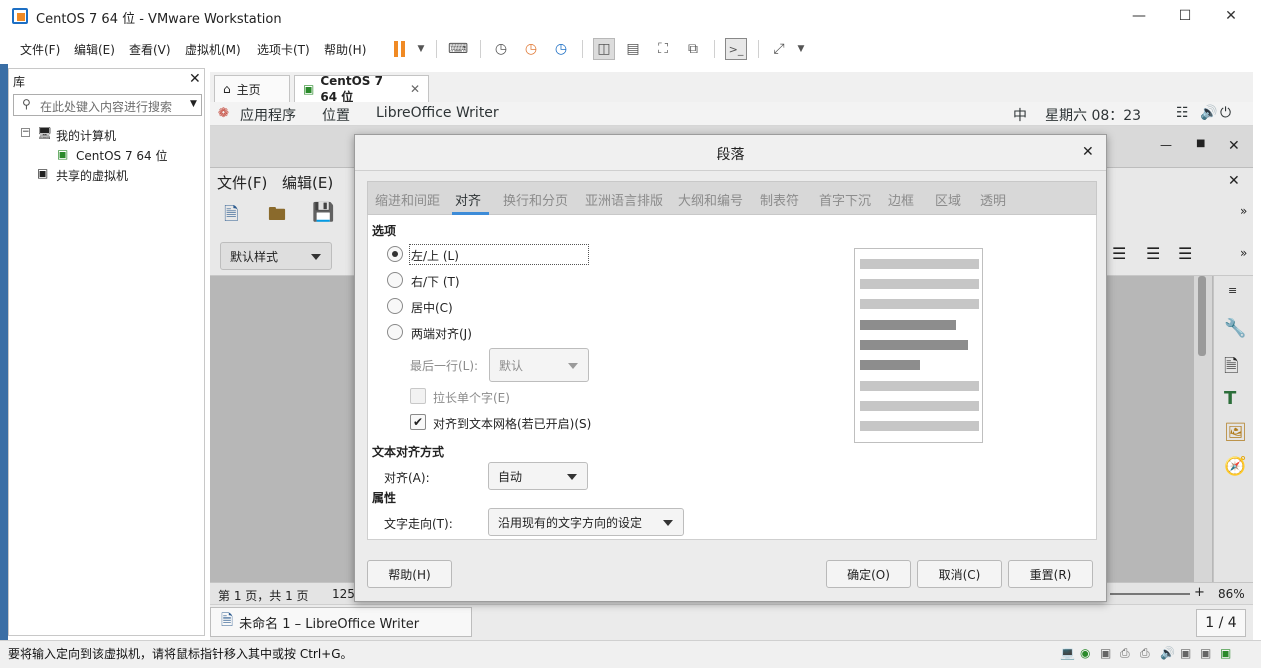  Describe the element at coordinates (538, 476) in the screenshot. I see `align-select: 自动` at that location.